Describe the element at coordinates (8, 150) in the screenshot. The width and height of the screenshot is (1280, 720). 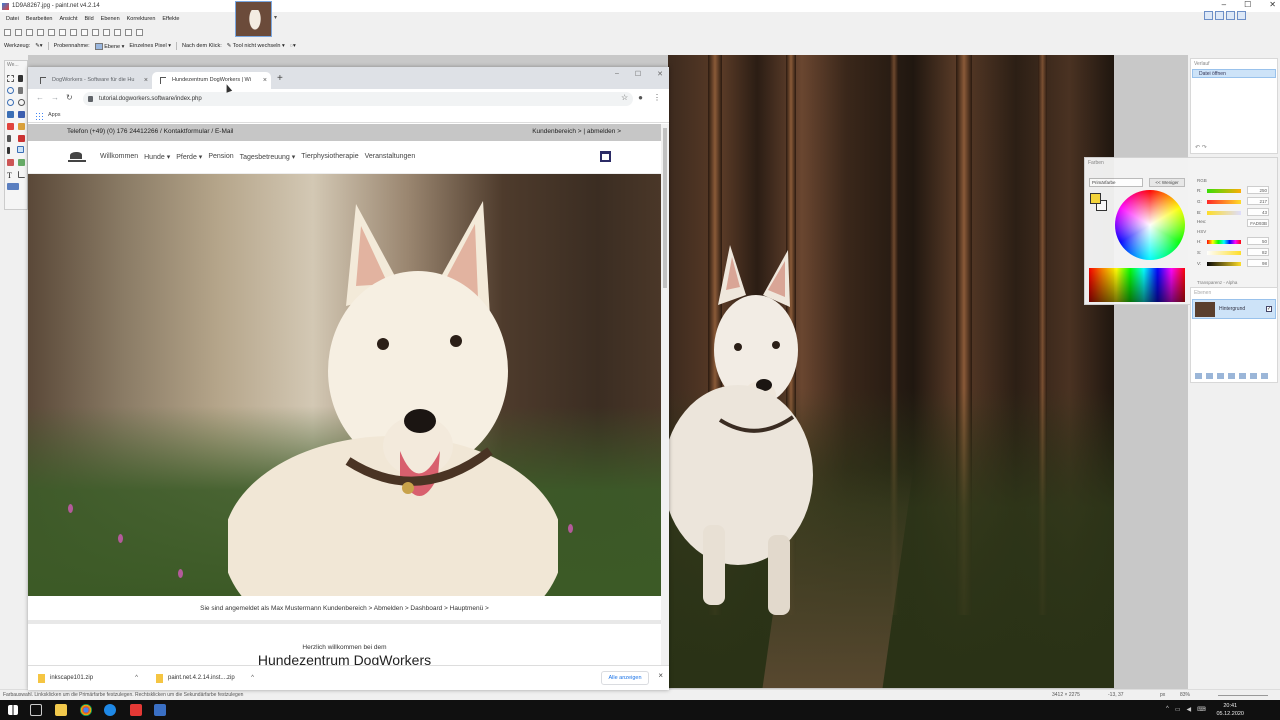
I see `pencil-icon` at that location.